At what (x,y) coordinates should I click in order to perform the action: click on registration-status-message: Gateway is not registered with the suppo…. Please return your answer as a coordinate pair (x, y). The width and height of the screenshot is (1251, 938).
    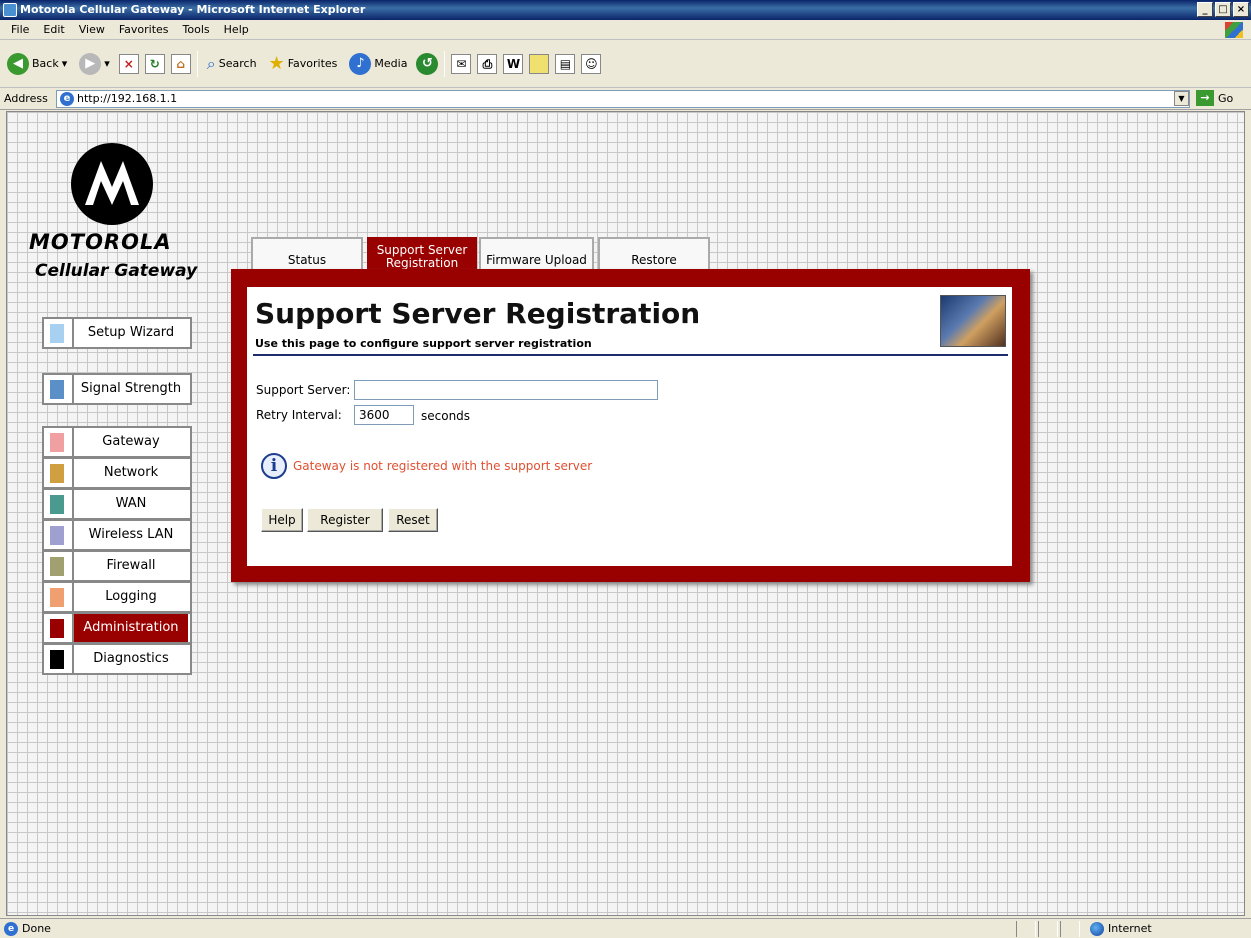
    Looking at the image, I should click on (443, 466).